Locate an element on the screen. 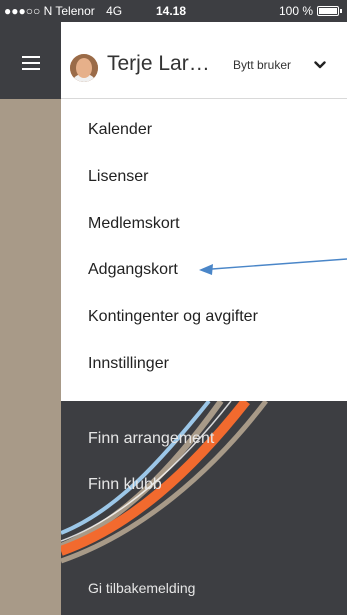  carrier-name: N Telenor is located at coordinates (69, 11).